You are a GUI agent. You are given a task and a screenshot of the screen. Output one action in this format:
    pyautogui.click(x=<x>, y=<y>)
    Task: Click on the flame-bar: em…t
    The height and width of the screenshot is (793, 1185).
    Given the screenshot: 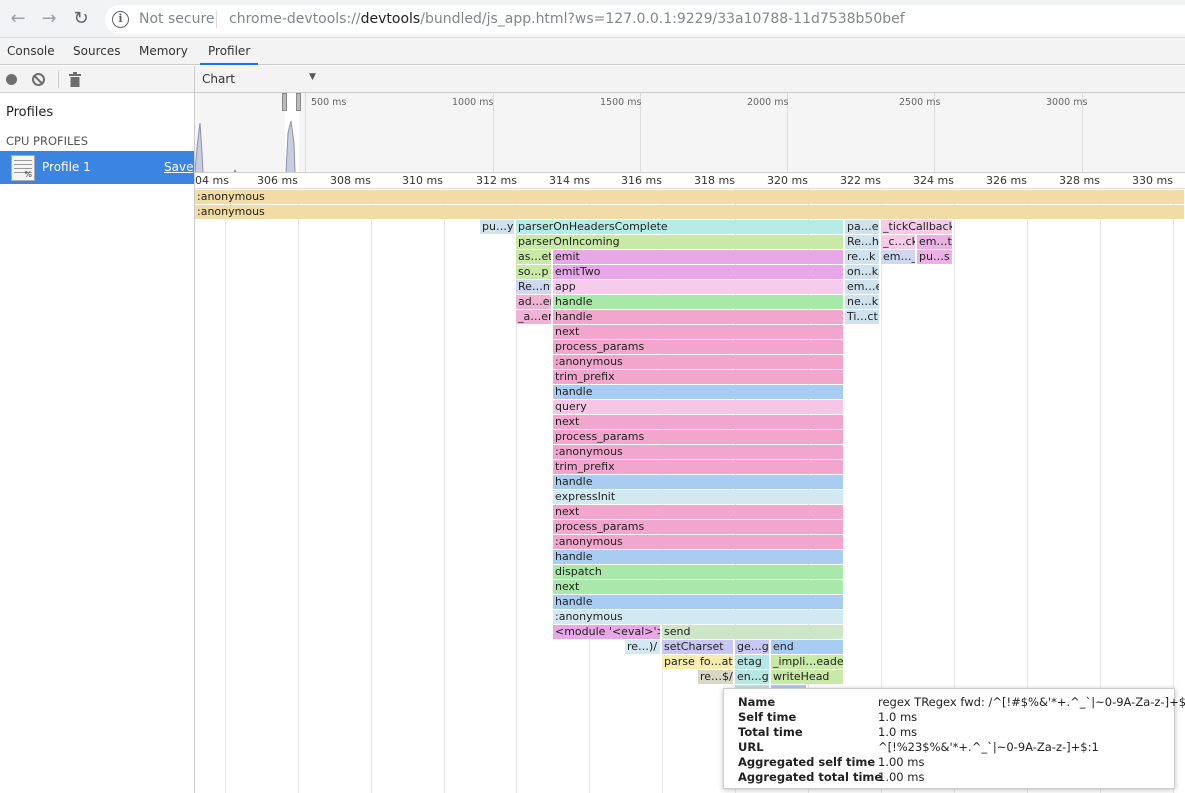 What is the action you would take?
    pyautogui.click(x=934, y=242)
    